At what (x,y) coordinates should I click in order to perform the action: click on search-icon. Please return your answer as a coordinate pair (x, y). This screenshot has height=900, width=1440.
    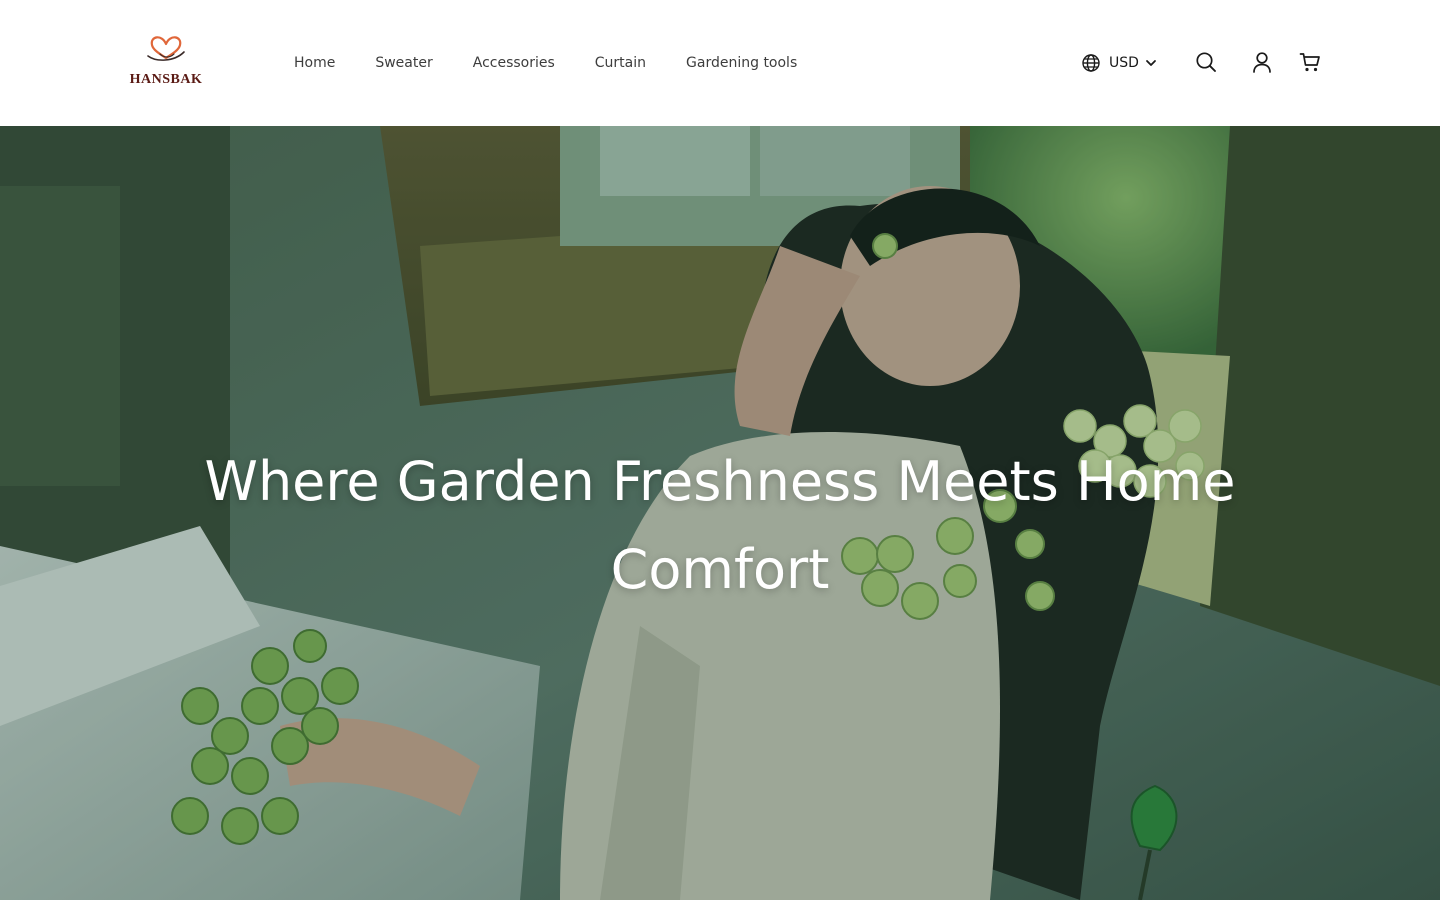
    Looking at the image, I should click on (1206, 62).